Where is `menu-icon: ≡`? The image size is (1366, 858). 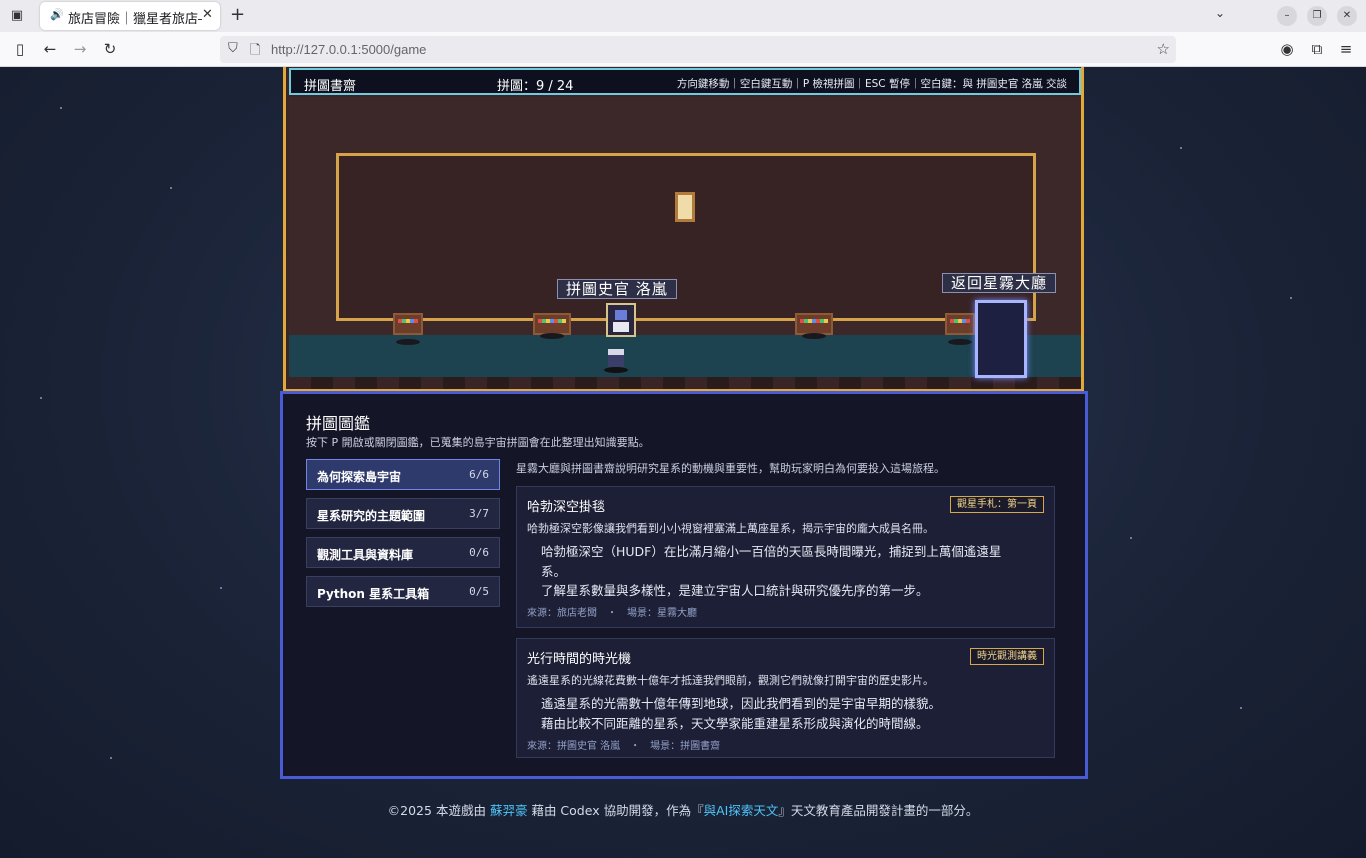 menu-icon: ≡ is located at coordinates (1346, 49).